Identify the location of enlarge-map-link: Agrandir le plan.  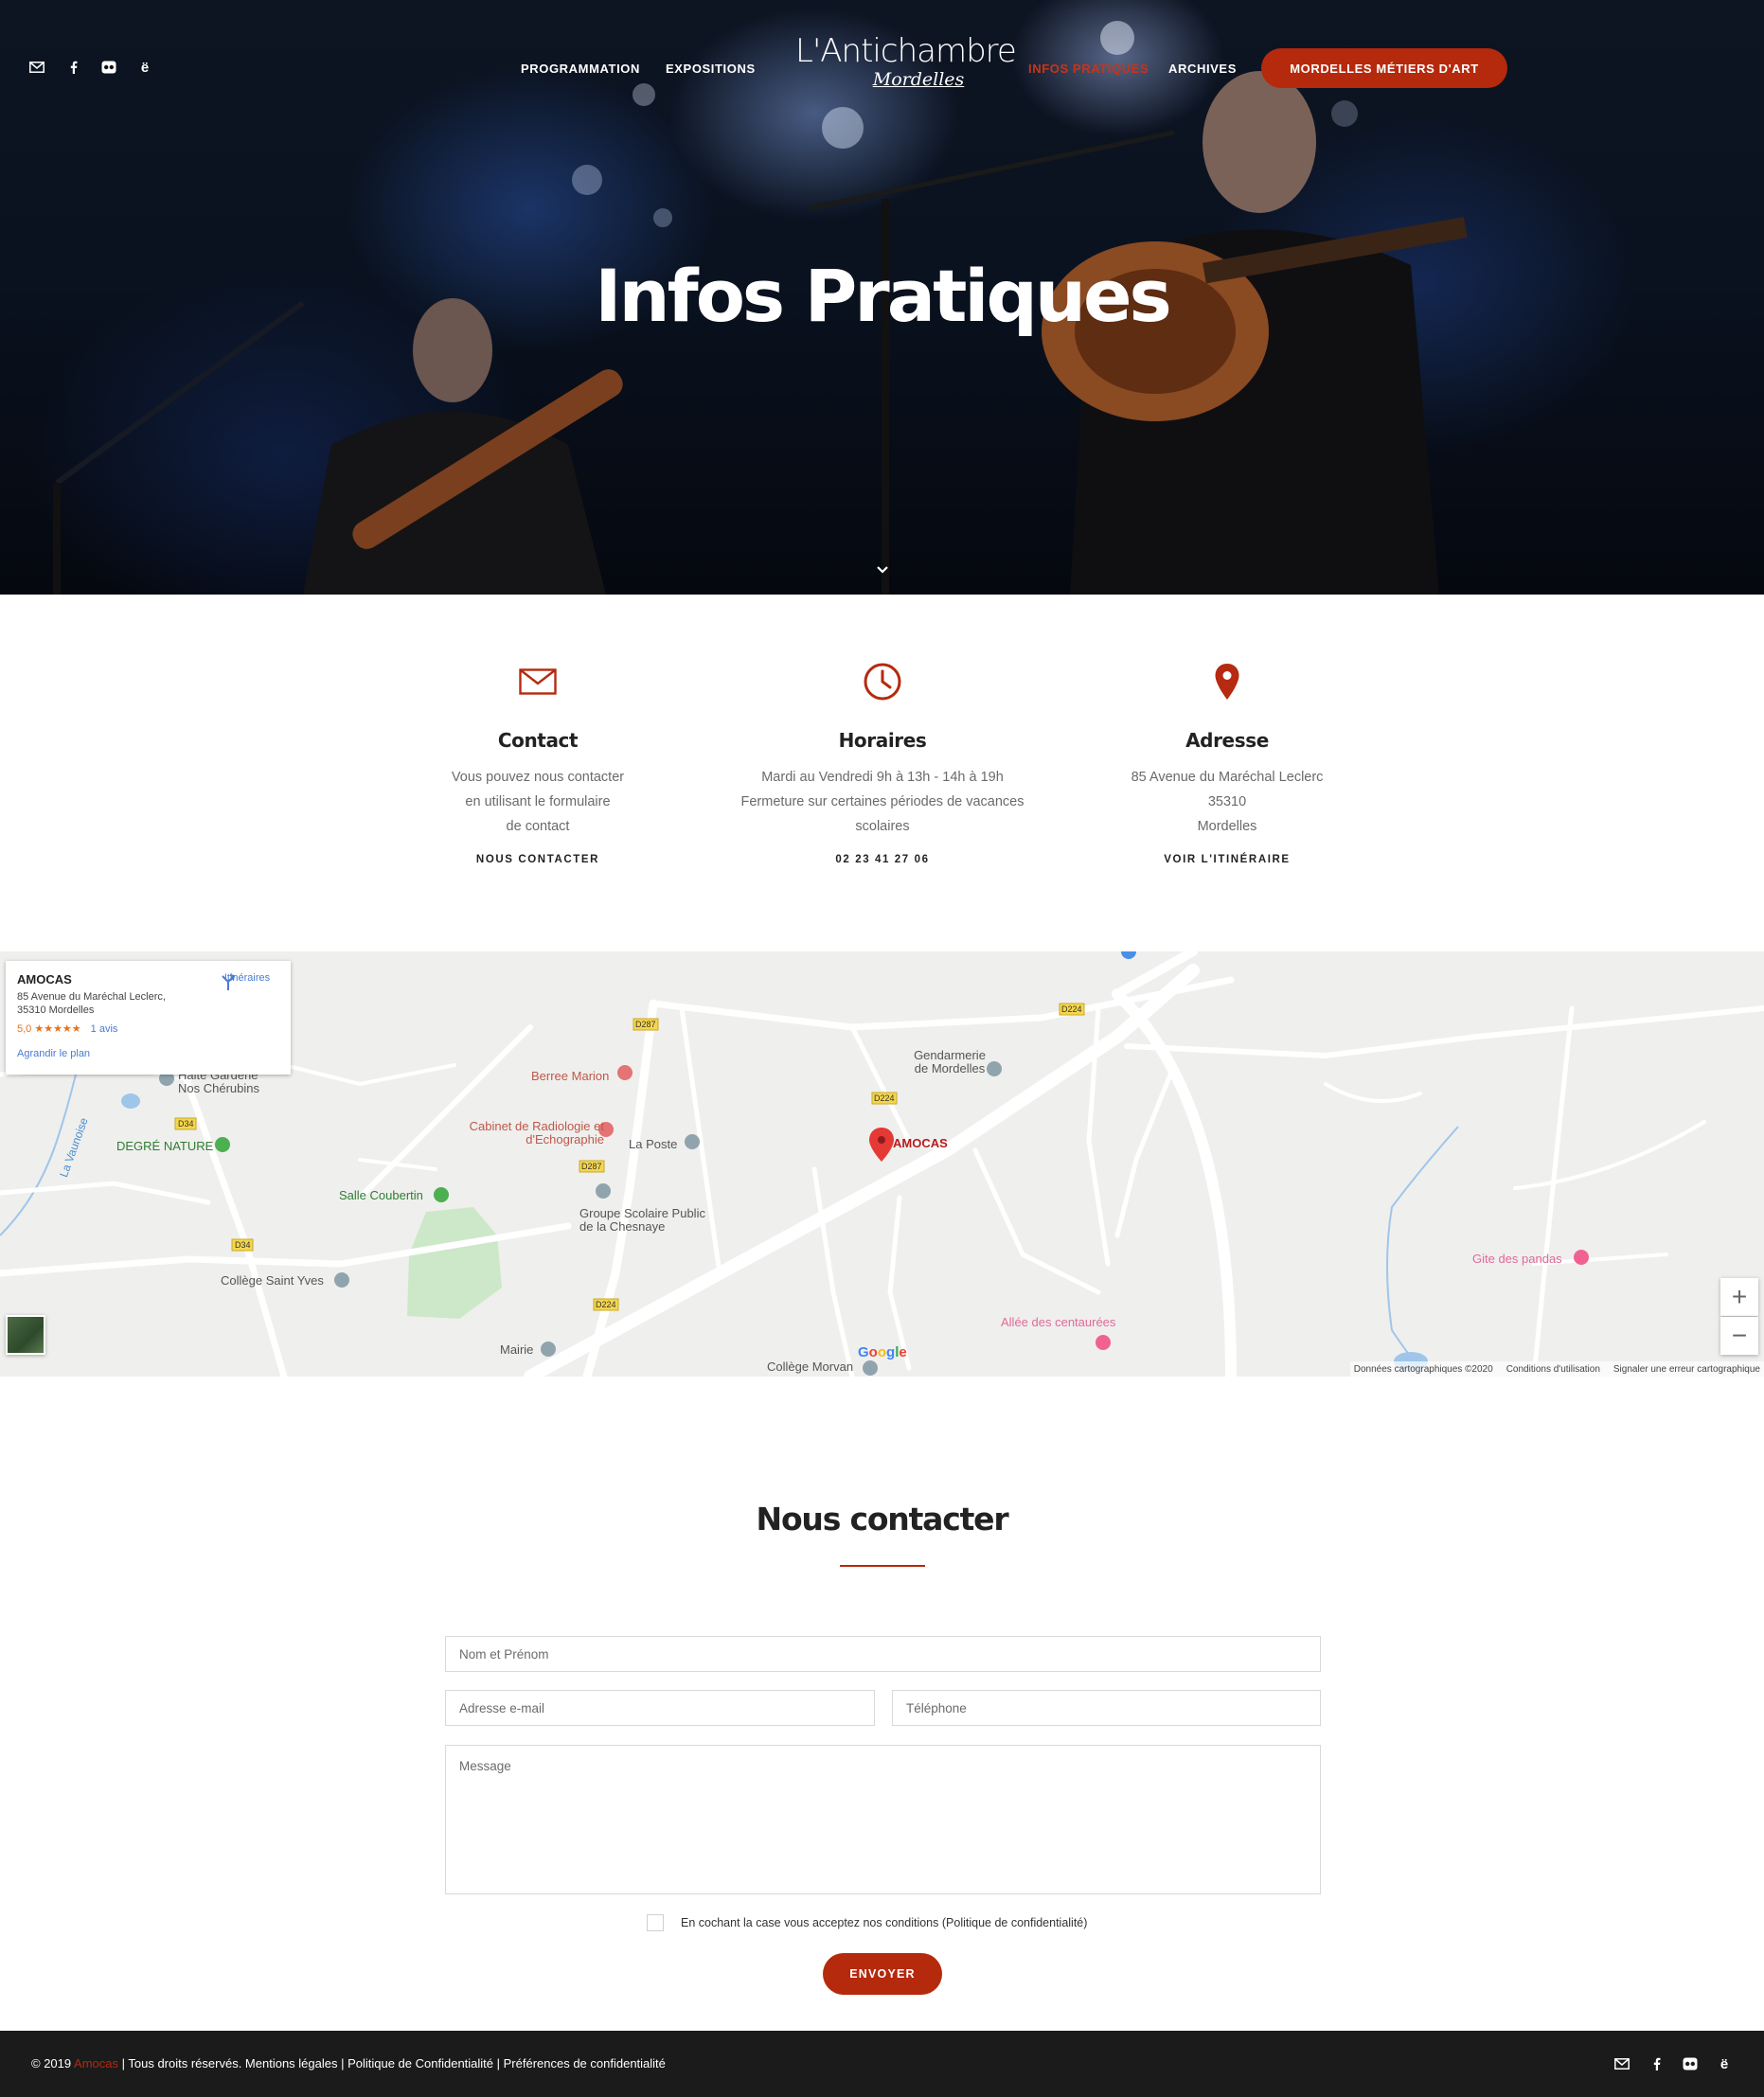
(148, 1053).